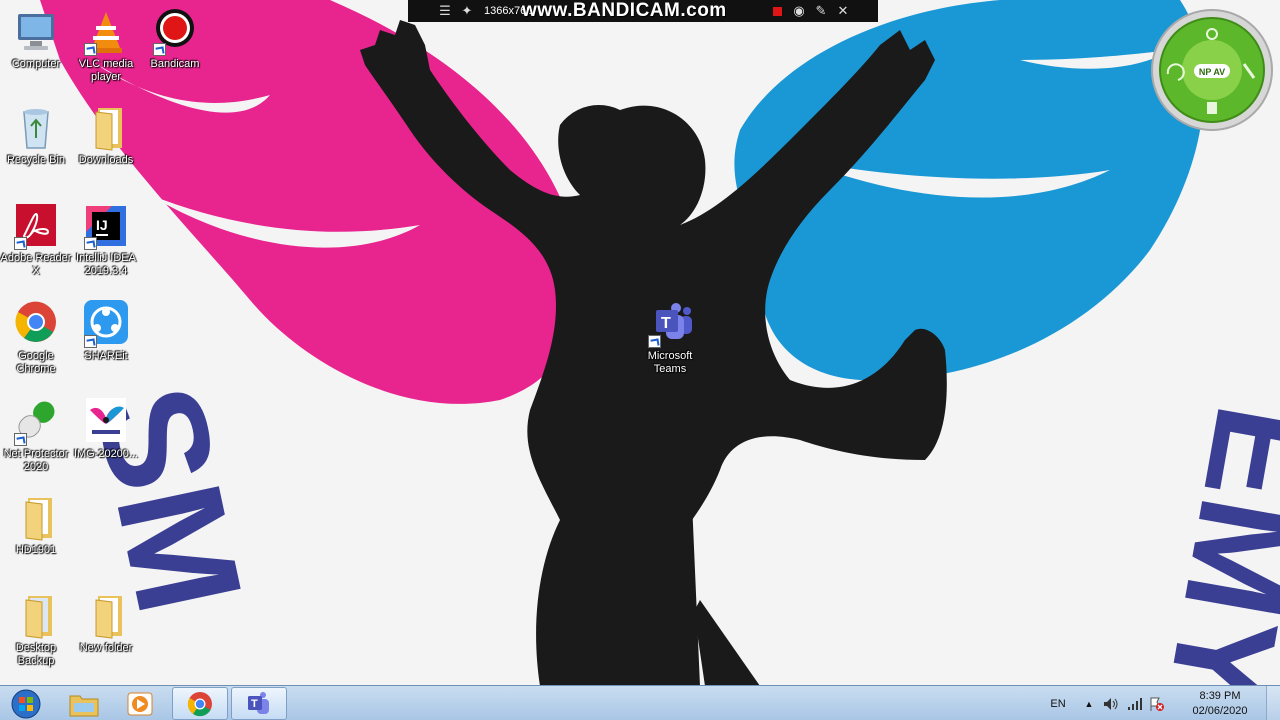 This screenshot has width=1280, height=720. I want to click on taskbar-teams-button: T, so click(259, 703).